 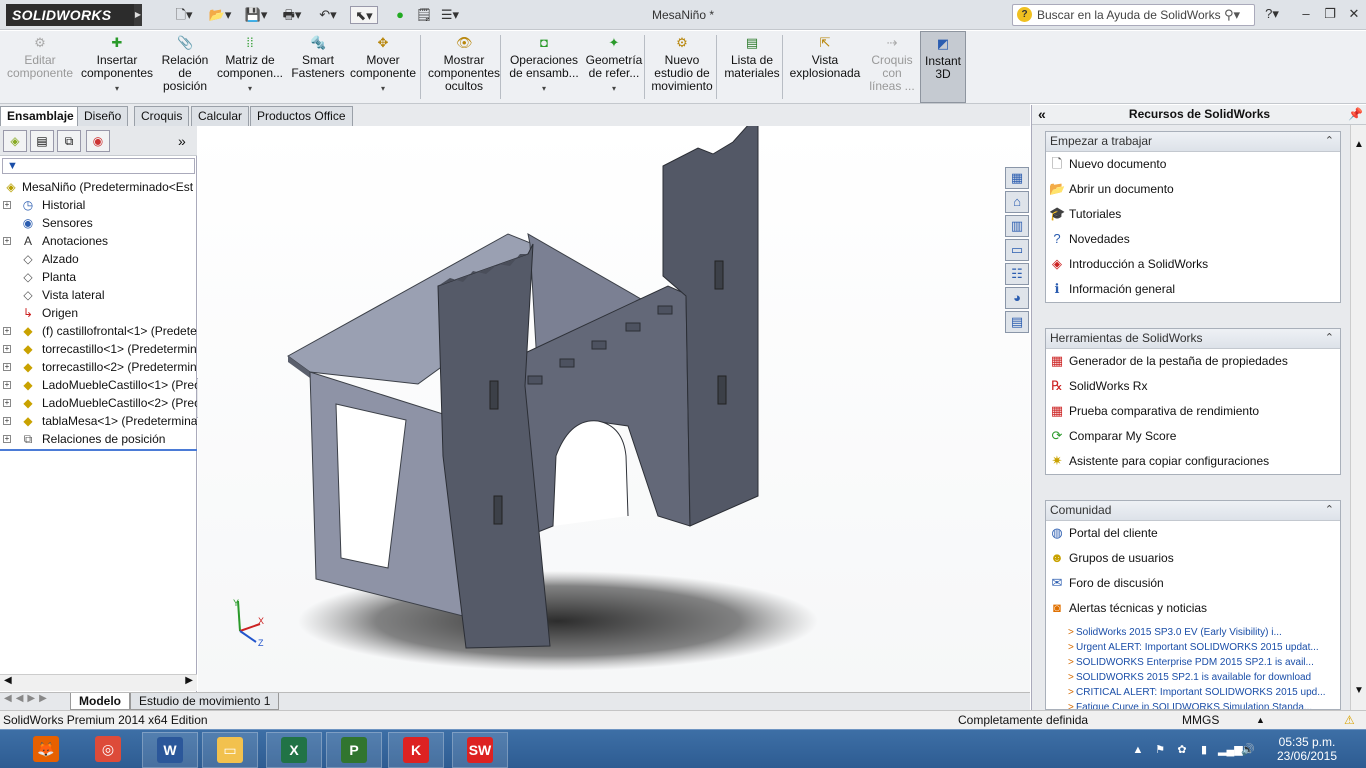 What do you see at coordinates (185, 67) in the screenshot?
I see `command-mate-button: 📎 Relación de posición` at bounding box center [185, 67].